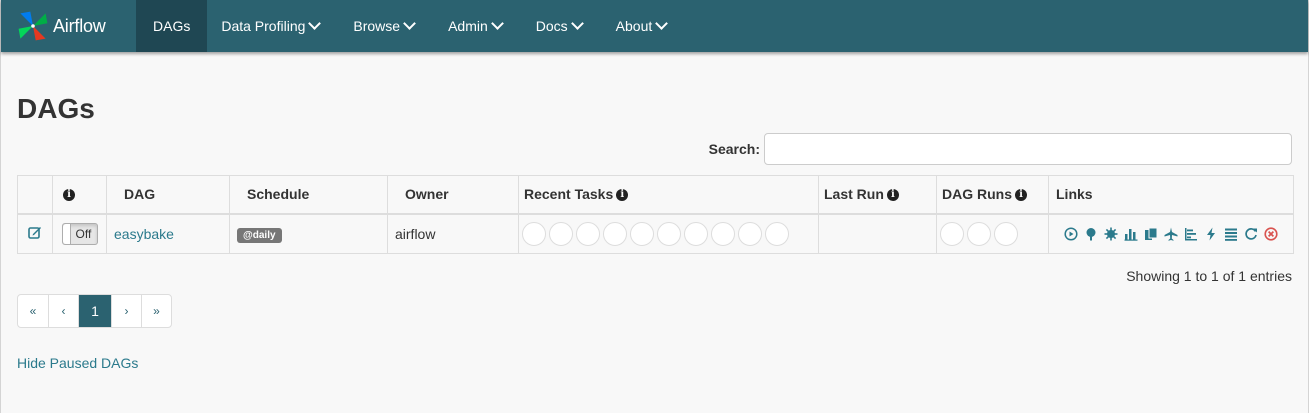 This screenshot has height=413, width=1309. I want to click on links-cell, so click(1171, 233).